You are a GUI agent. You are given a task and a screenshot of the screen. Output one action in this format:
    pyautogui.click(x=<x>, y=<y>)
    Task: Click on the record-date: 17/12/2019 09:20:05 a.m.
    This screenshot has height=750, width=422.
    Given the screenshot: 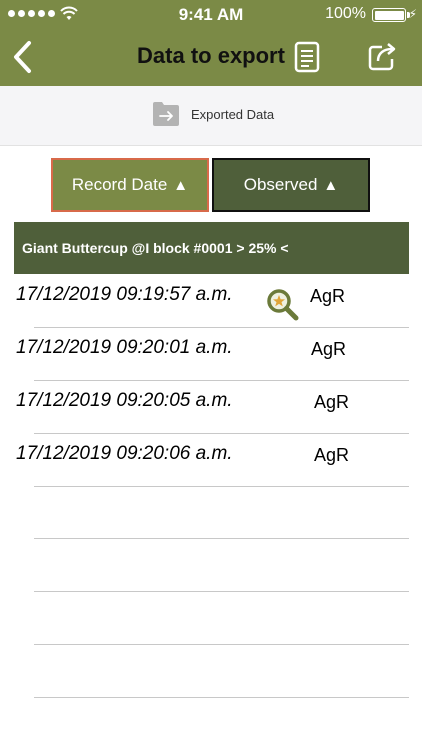 What is the action you would take?
    pyautogui.click(x=124, y=400)
    